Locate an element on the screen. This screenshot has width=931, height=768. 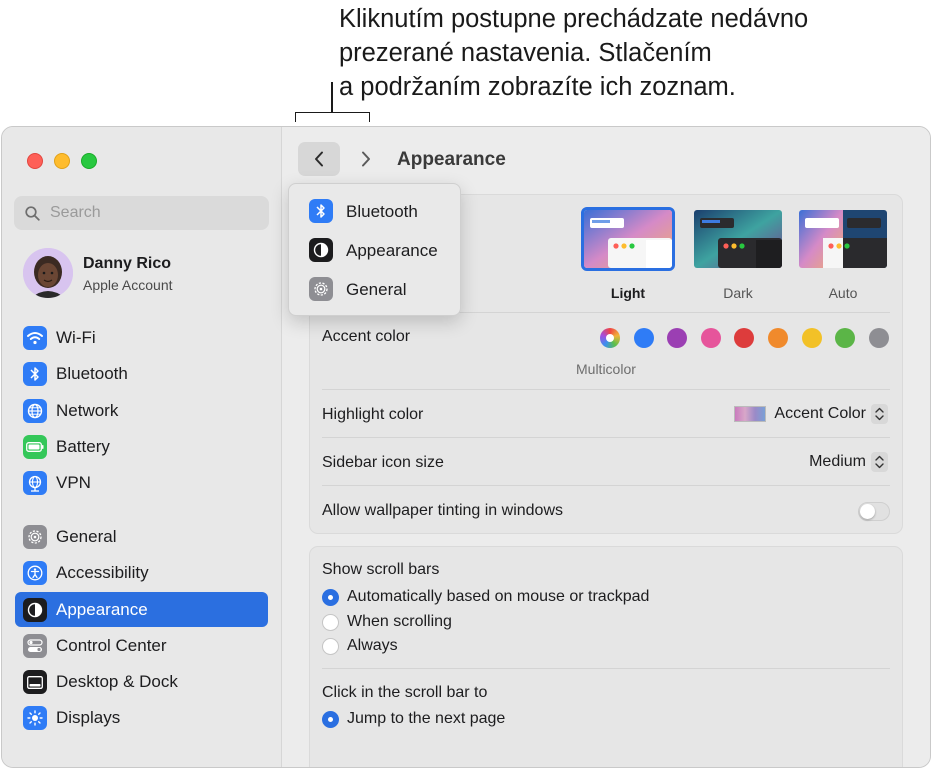
callout-bracket is located at coordinates (332, 117).